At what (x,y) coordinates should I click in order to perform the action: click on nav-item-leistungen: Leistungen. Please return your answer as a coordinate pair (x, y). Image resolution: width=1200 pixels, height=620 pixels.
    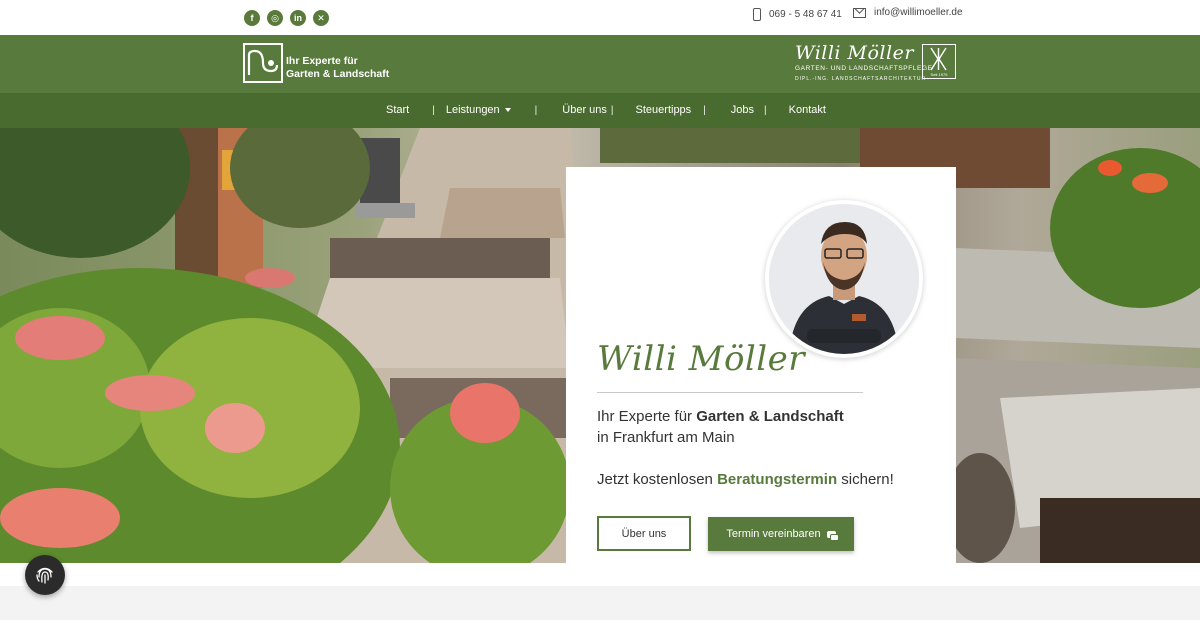
    Looking at the image, I should click on (478, 110).